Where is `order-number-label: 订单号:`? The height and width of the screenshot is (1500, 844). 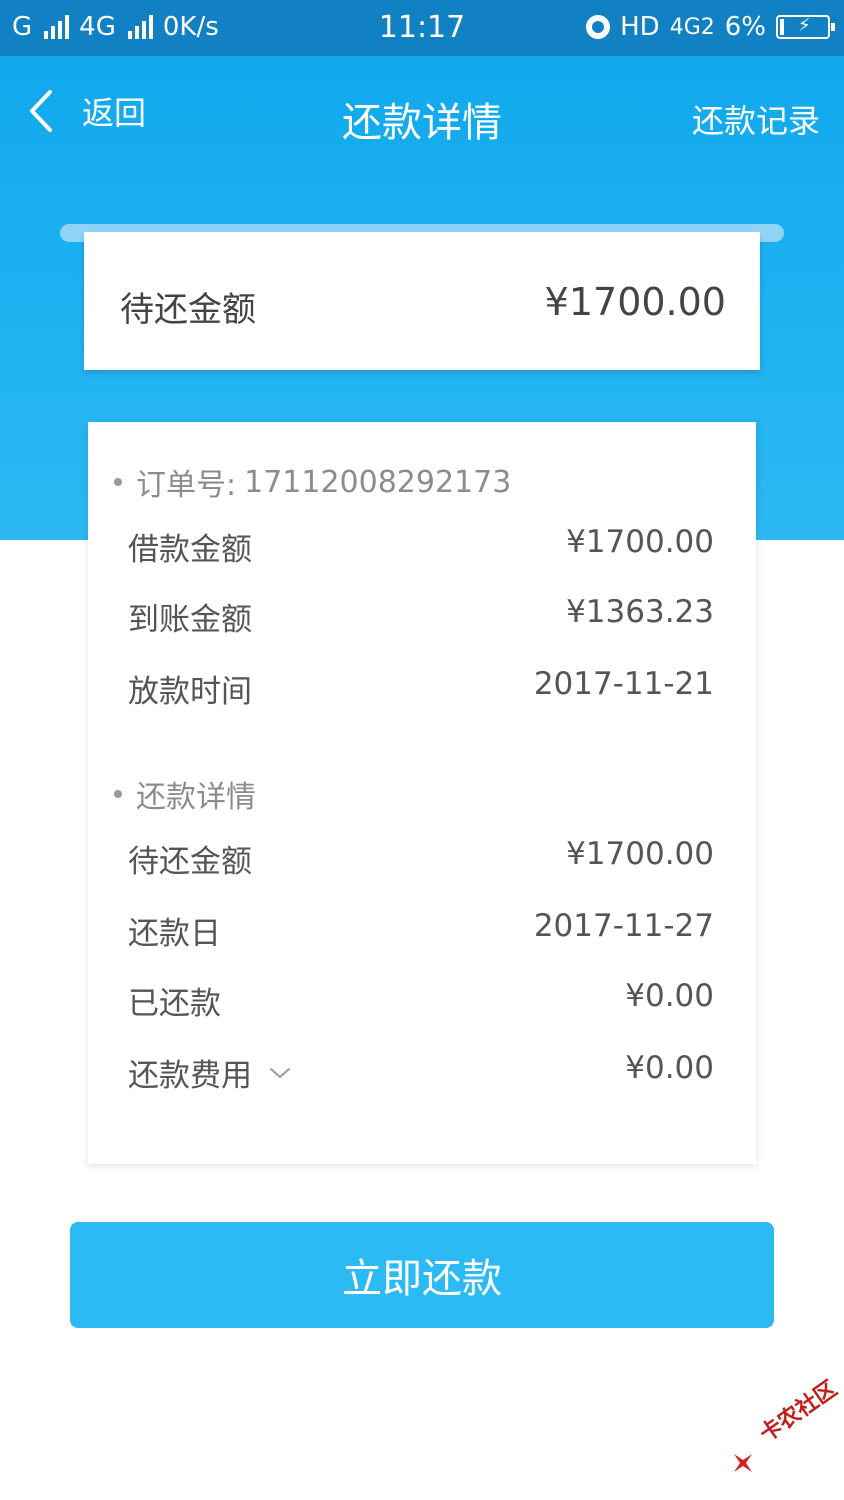
order-number-label: 订单号: is located at coordinates (186, 485).